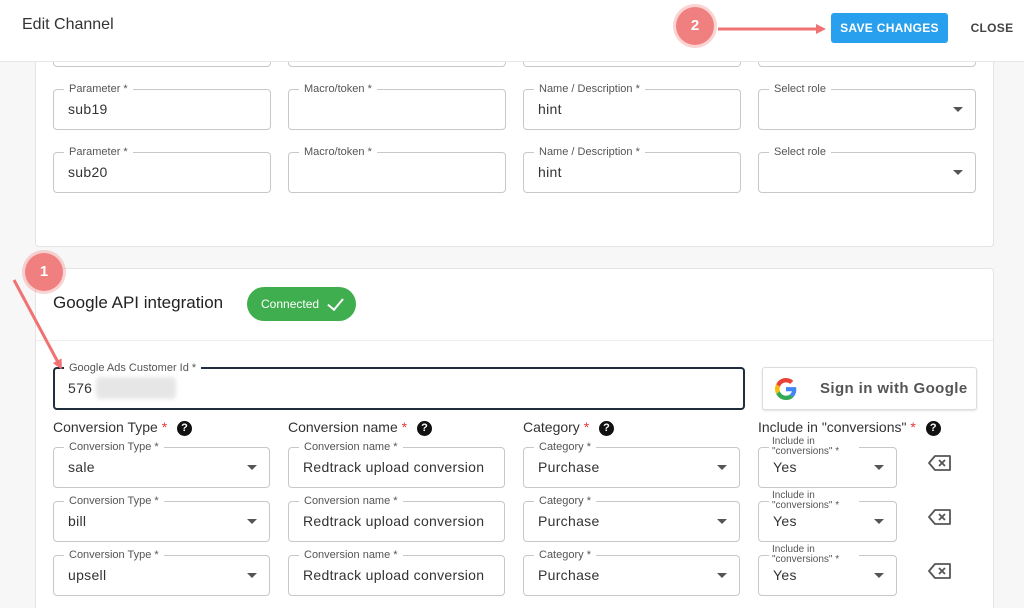 The height and width of the screenshot is (608, 1024). What do you see at coordinates (68, 24) in the screenshot?
I see `page-title: Edit Channel` at bounding box center [68, 24].